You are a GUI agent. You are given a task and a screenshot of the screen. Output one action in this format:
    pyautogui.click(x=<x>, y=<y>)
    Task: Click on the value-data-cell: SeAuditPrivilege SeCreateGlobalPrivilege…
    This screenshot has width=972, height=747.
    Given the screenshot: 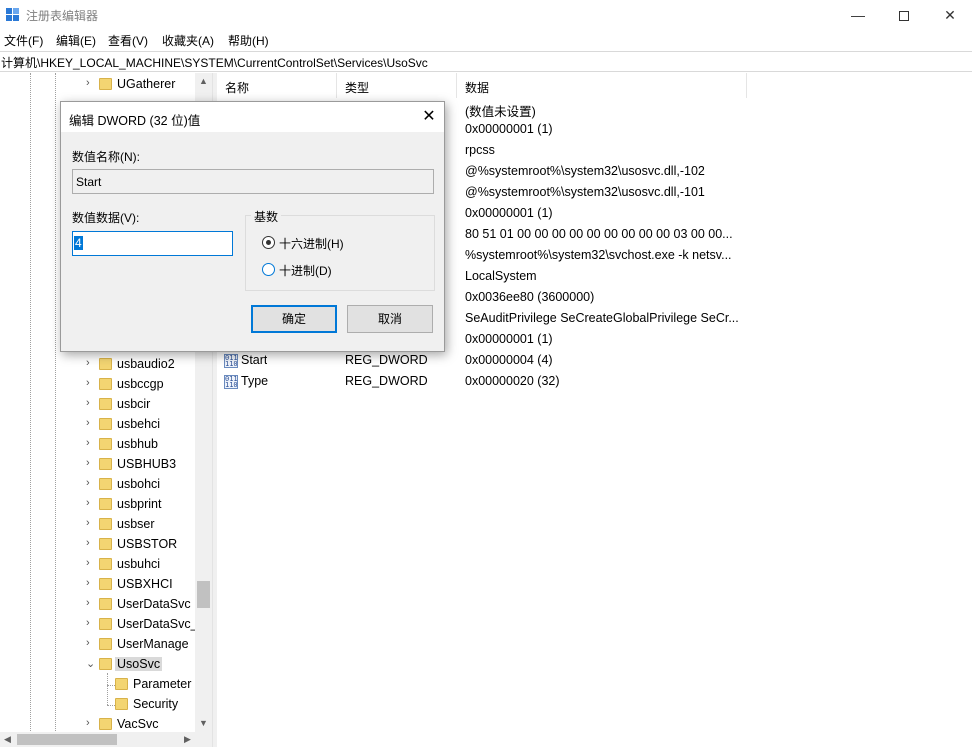 What is the action you would take?
    pyautogui.click(x=605, y=318)
    